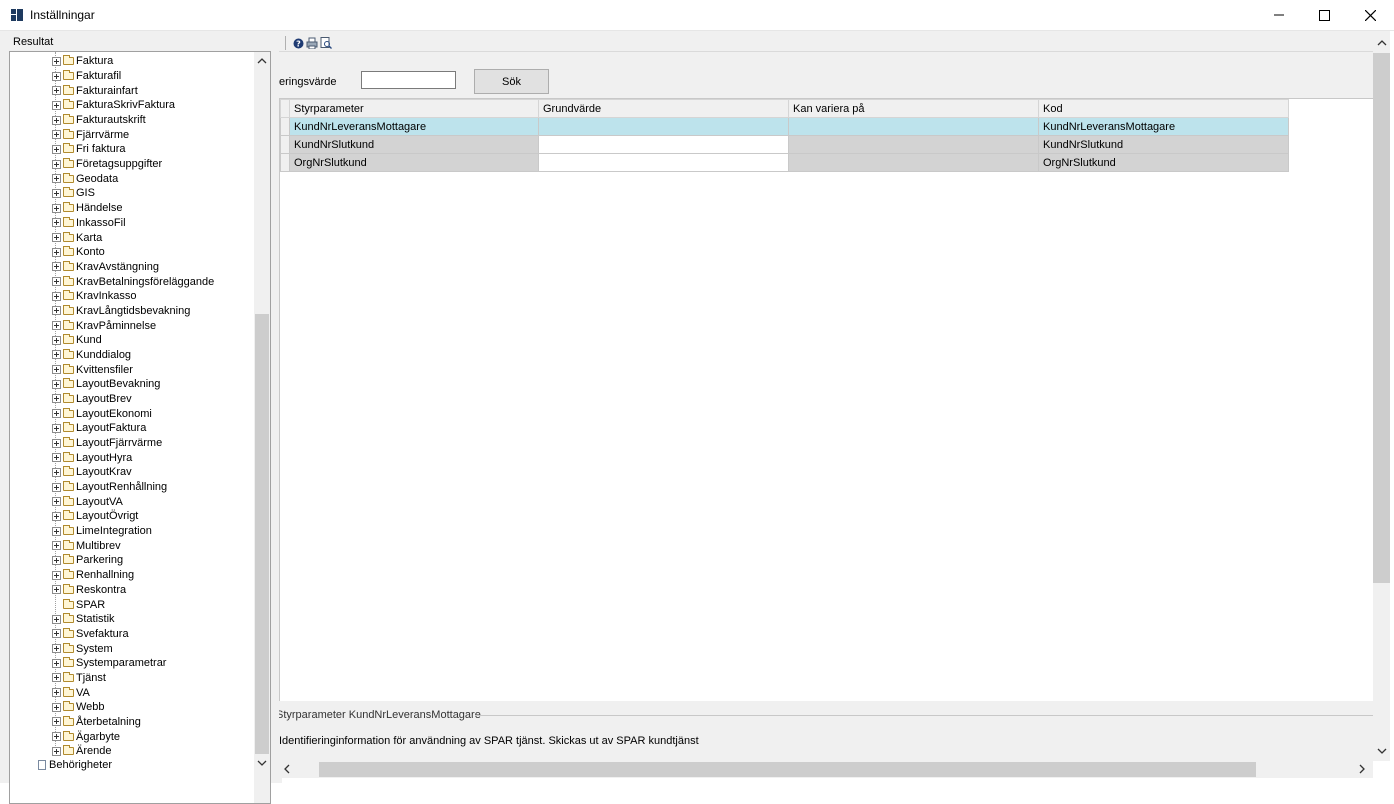 This screenshot has height=804, width=1394. Describe the element at coordinates (102, 531) in the screenshot. I see `tree-item: LimeIntegration` at that location.